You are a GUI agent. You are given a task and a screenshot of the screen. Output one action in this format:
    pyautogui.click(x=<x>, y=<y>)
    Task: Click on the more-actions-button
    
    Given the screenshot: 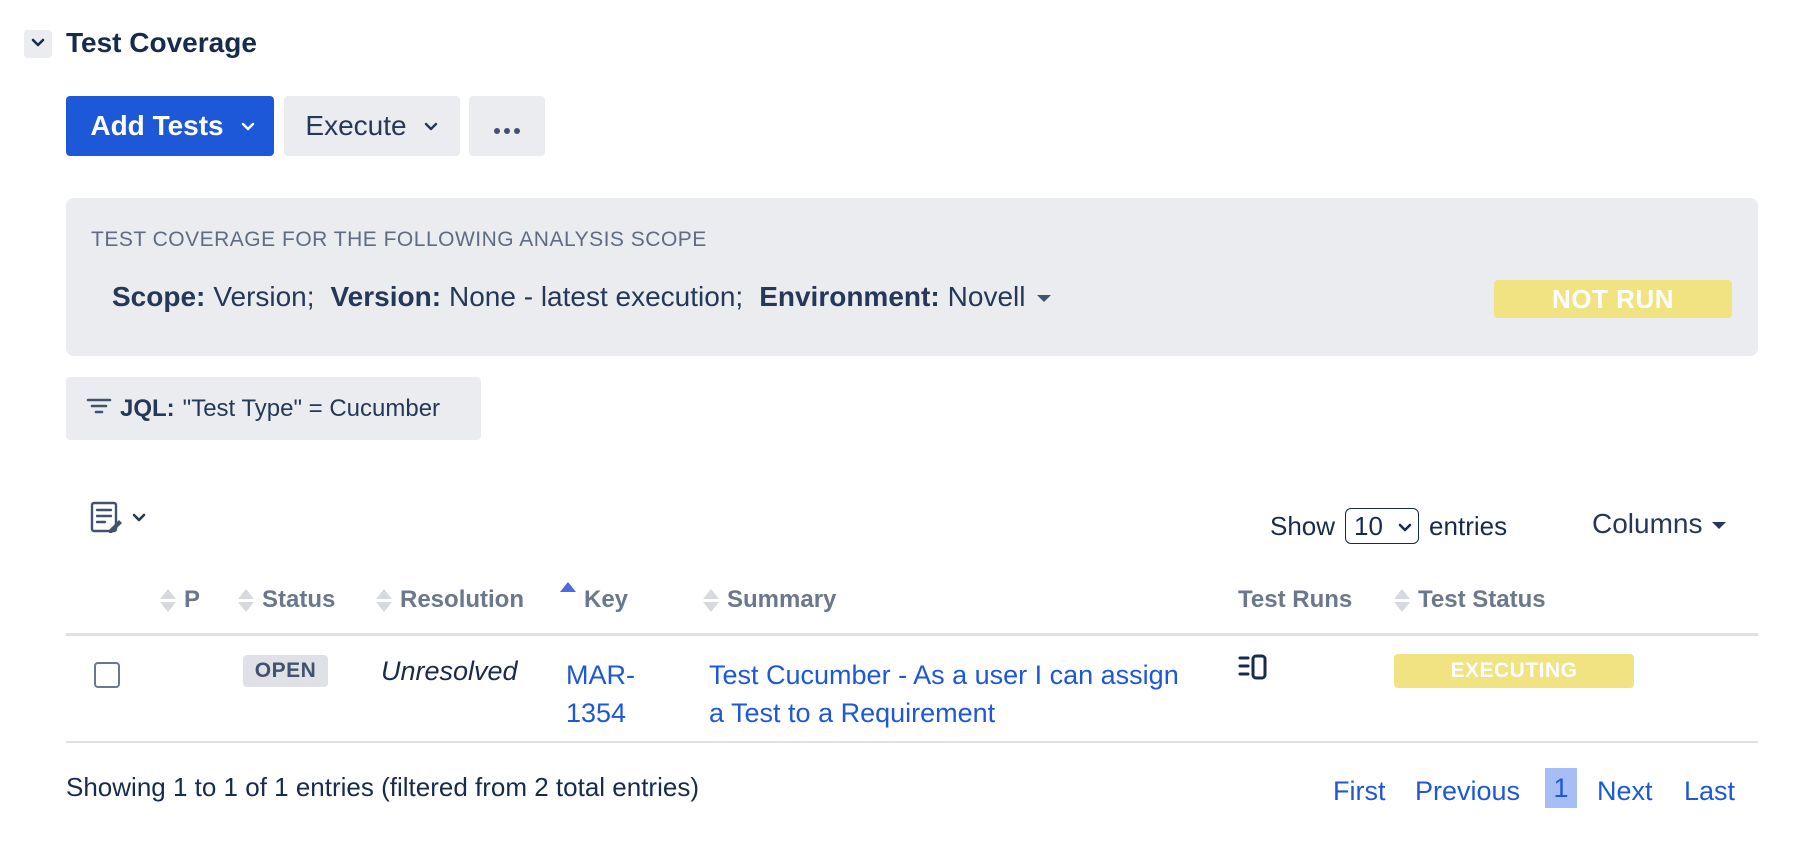 What is the action you would take?
    pyautogui.click(x=507, y=126)
    